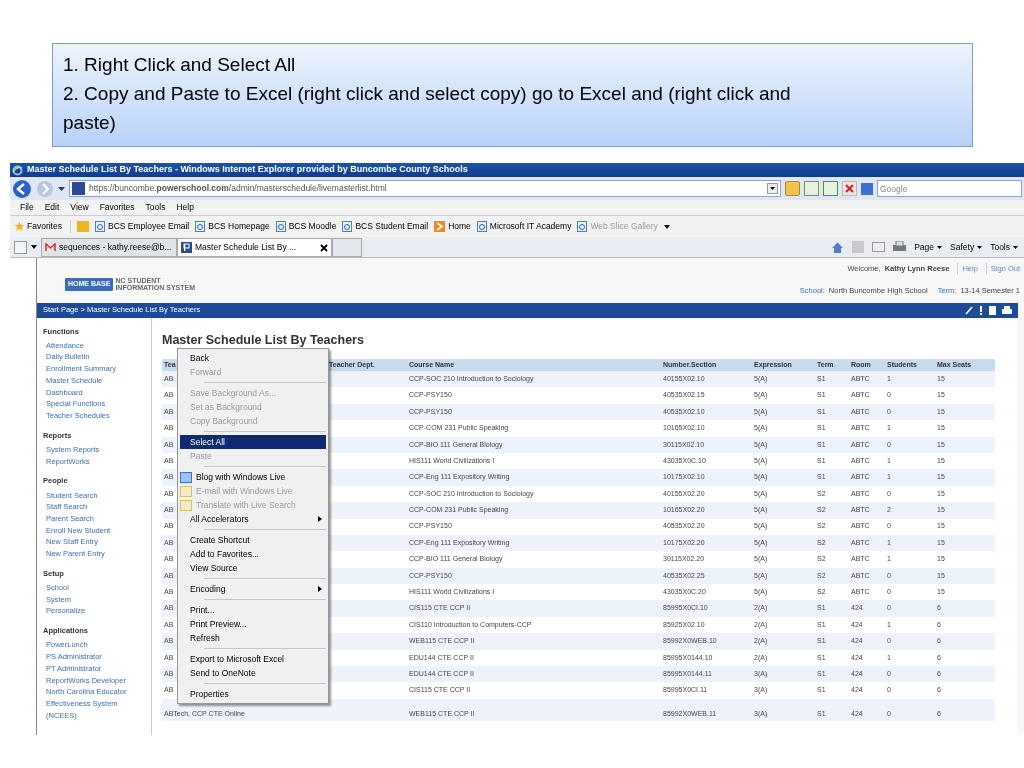 The height and width of the screenshot is (768, 1024). What do you see at coordinates (324, 247) in the screenshot?
I see `close-icon` at bounding box center [324, 247].